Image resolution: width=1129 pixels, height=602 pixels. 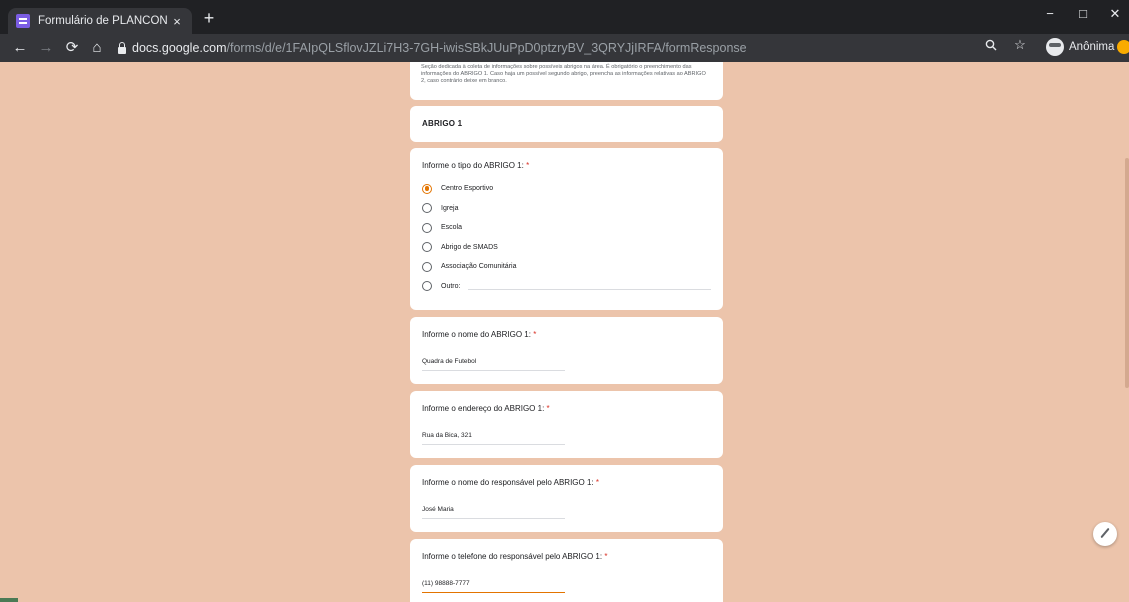 I want to click on question-title: Informe o endereço do ABRIGO 1: *, so click(x=486, y=408).